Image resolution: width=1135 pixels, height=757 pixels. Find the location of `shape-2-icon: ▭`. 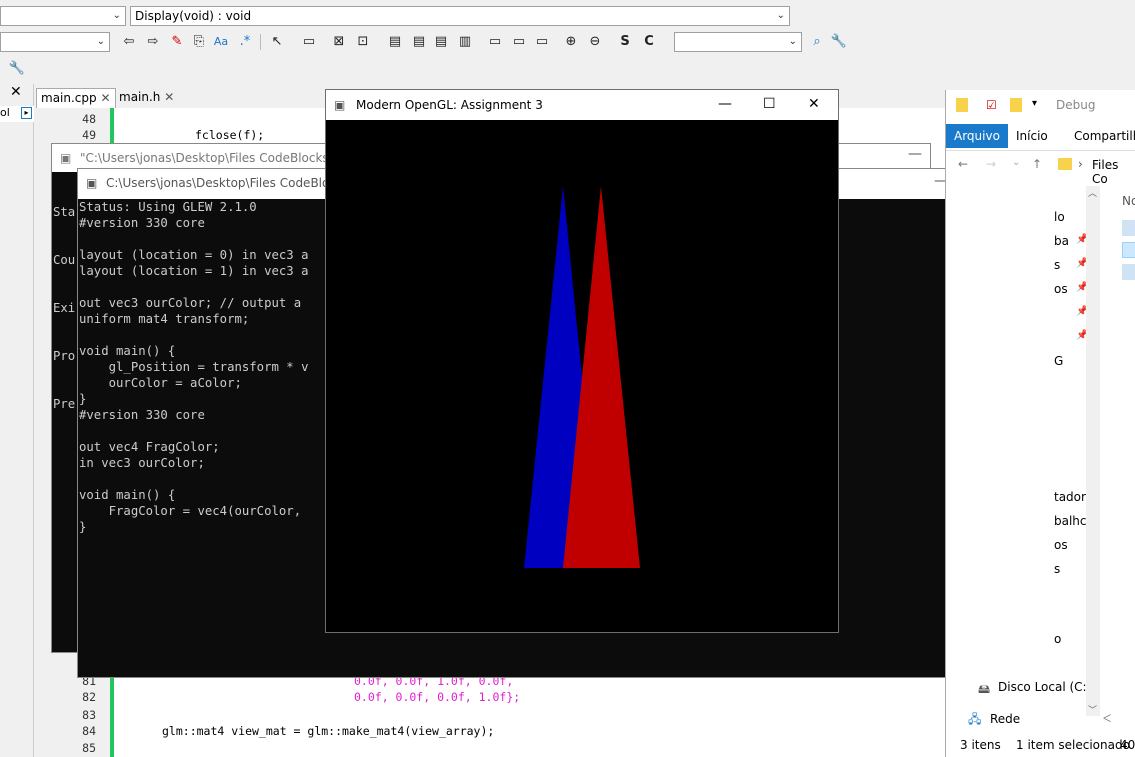

shape-2-icon: ▭ is located at coordinates (519, 42).